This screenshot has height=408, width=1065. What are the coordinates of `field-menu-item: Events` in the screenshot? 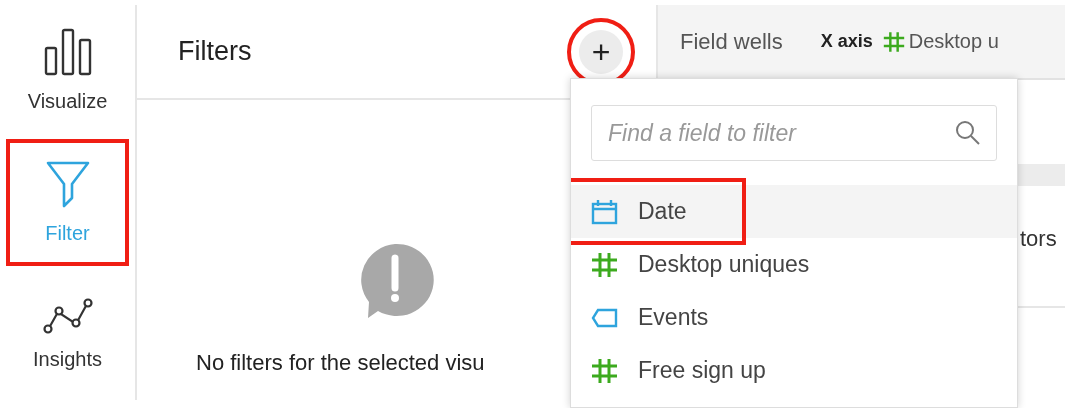 It's located at (794, 317).